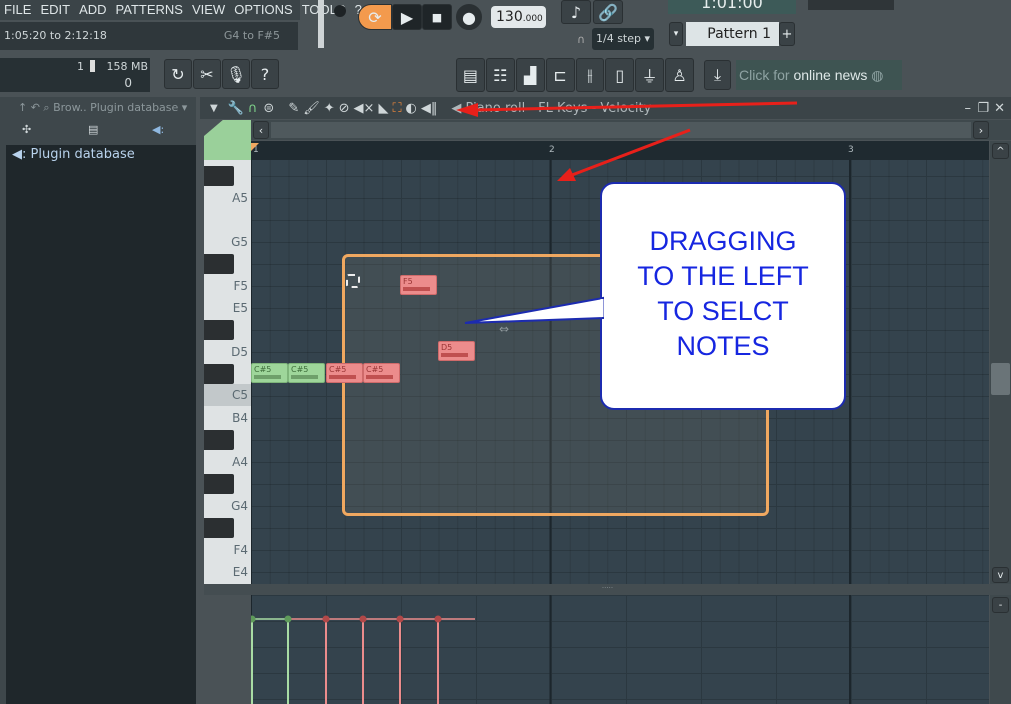  What do you see at coordinates (723, 346) in the screenshot?
I see `annotation-line: NOTES` at bounding box center [723, 346].